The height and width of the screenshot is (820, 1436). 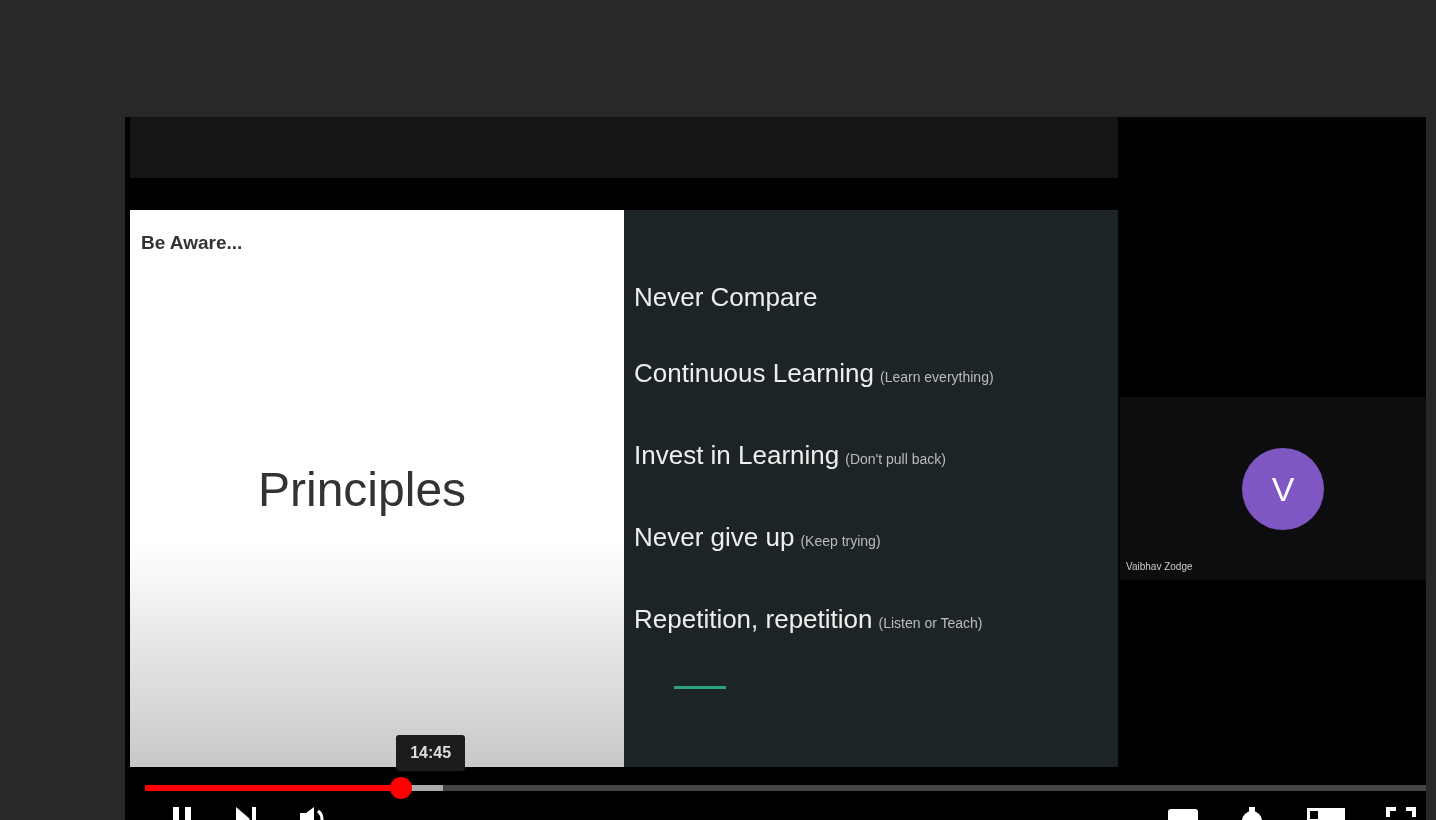 I want to click on slide-title: Principles, so click(x=362, y=489).